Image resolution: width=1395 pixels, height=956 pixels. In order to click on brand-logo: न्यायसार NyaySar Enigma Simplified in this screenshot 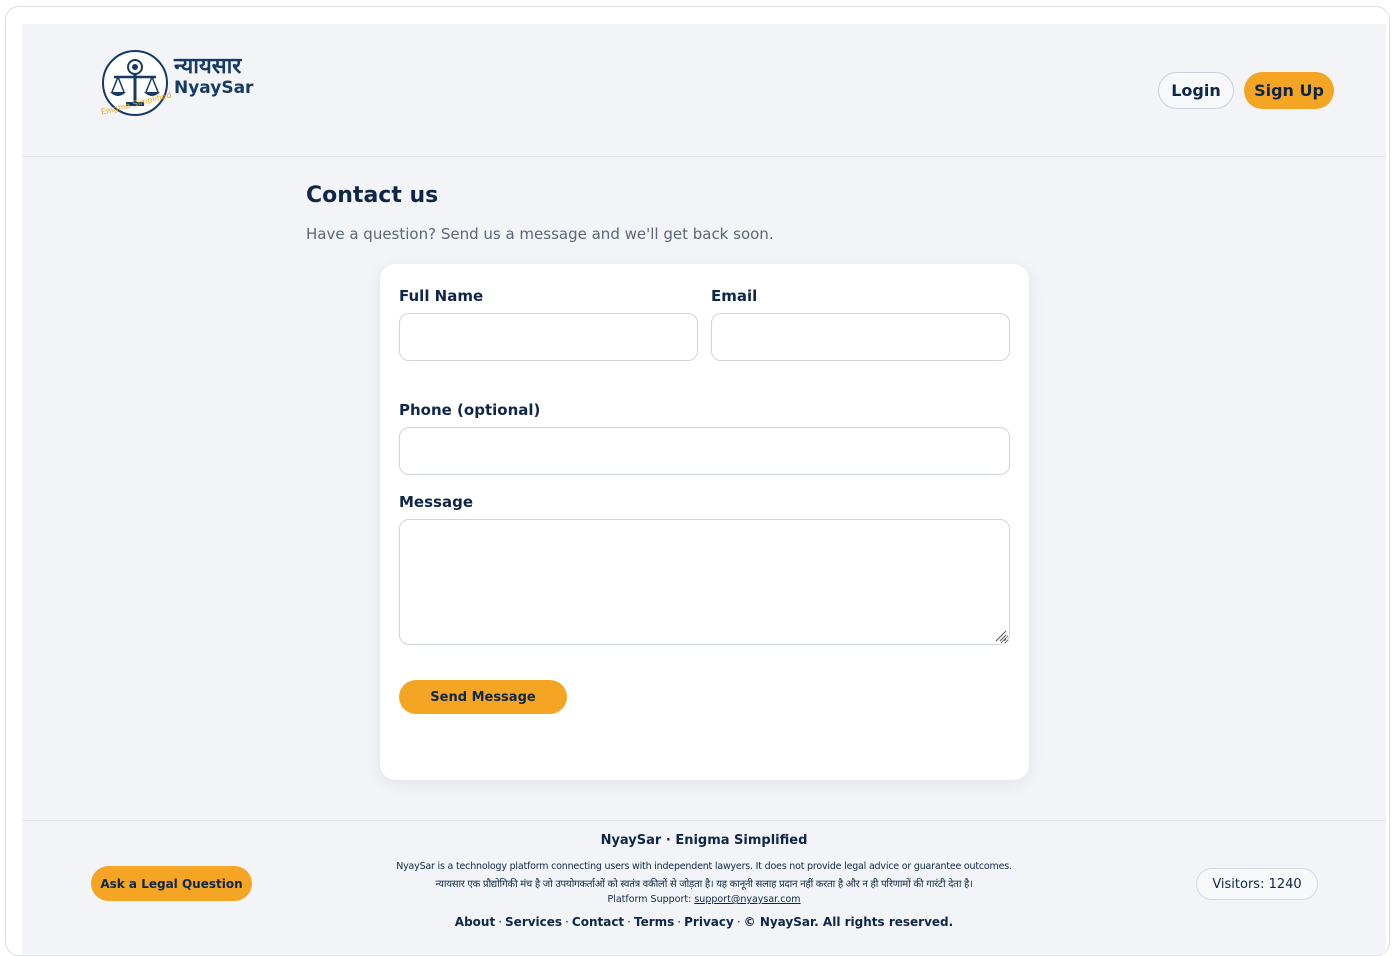, I will do `click(177, 90)`.